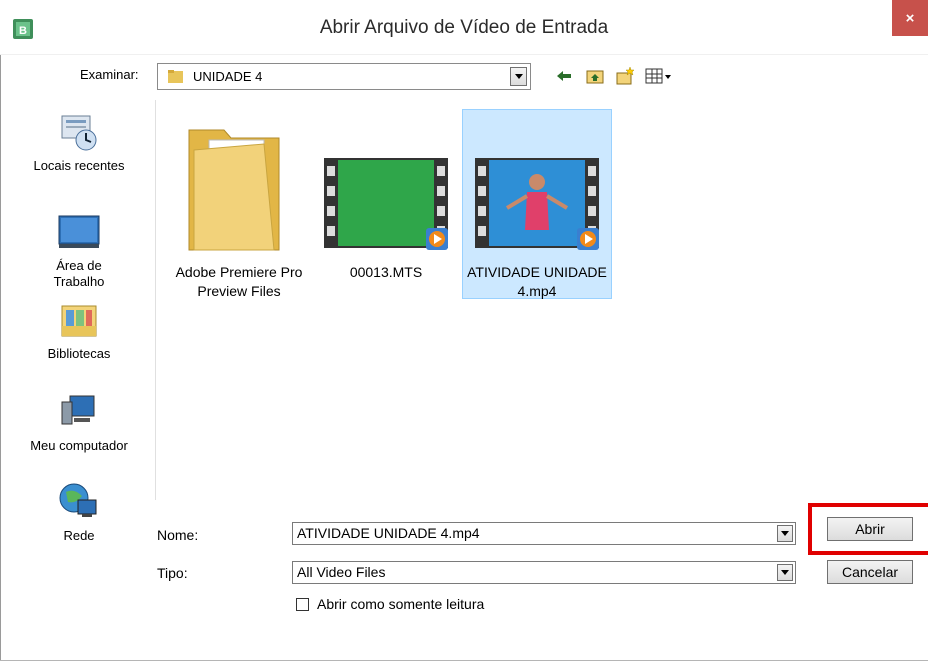 The height and width of the screenshot is (666, 928). I want to click on file-item-video: 00013.MTS, so click(386, 196).